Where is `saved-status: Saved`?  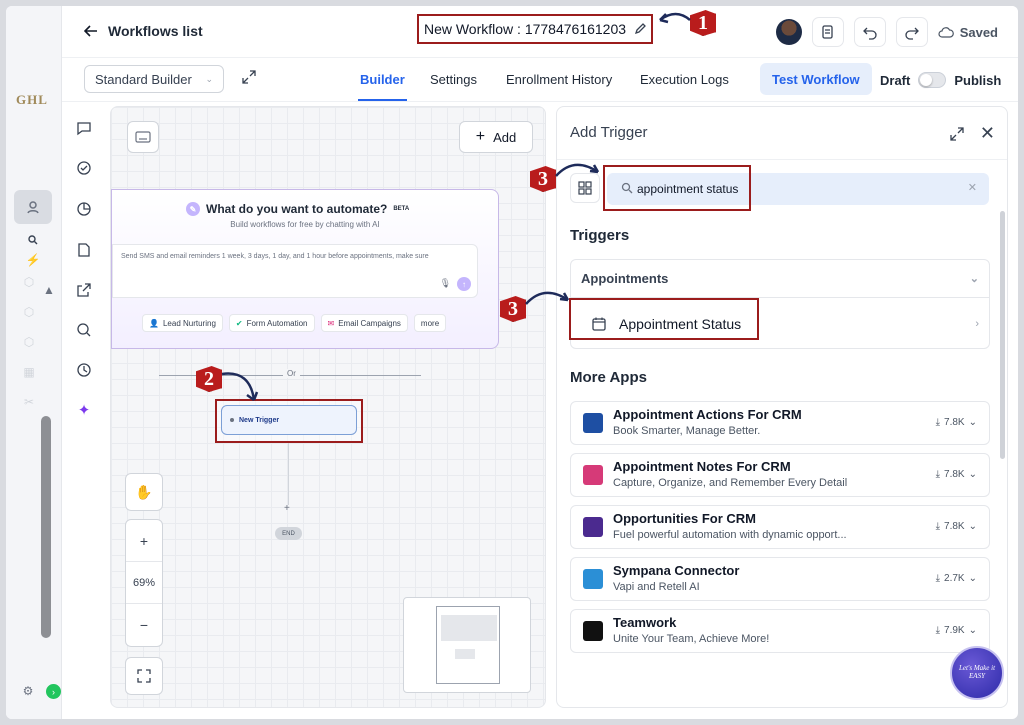
saved-status: Saved is located at coordinates (968, 32).